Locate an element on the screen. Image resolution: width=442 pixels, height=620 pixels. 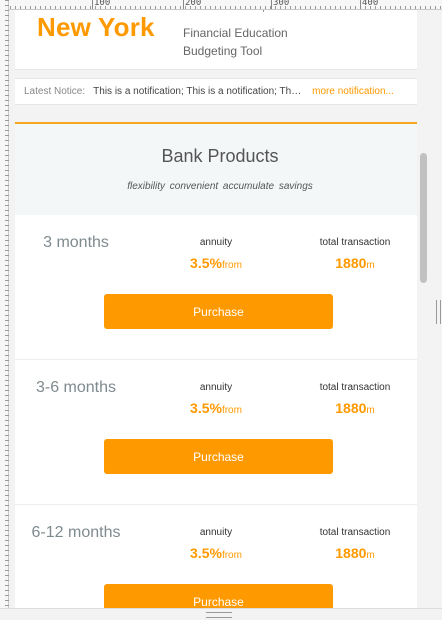
products-title: Bank Products is located at coordinates (220, 156).